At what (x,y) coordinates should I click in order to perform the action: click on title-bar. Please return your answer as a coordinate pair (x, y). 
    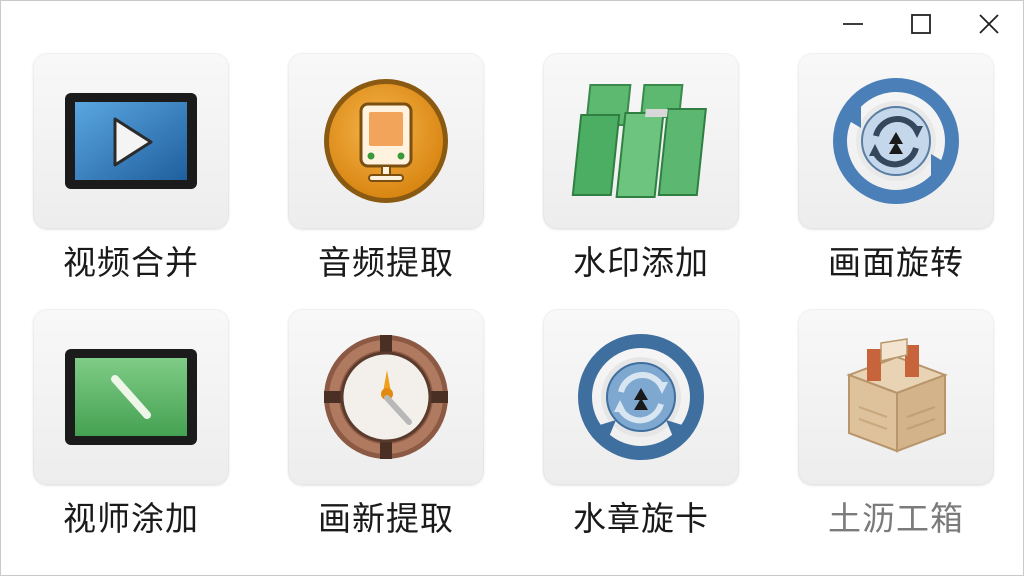
    Looking at the image, I should click on (921, 24).